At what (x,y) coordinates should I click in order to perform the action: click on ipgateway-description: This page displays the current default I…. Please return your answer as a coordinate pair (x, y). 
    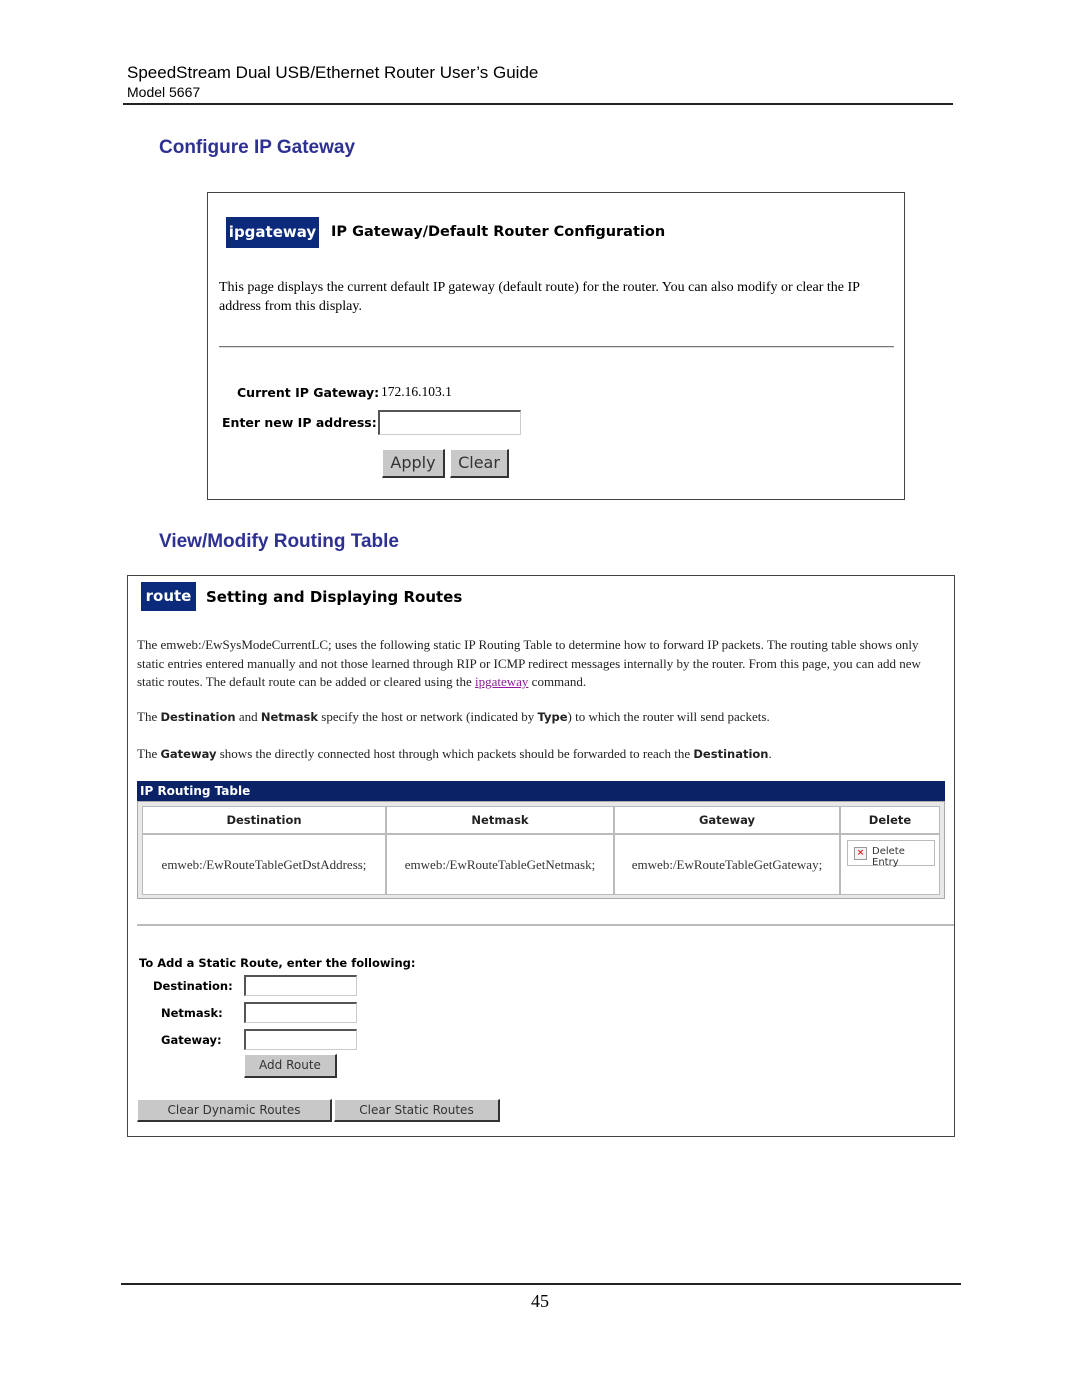
    Looking at the image, I should click on (539, 297).